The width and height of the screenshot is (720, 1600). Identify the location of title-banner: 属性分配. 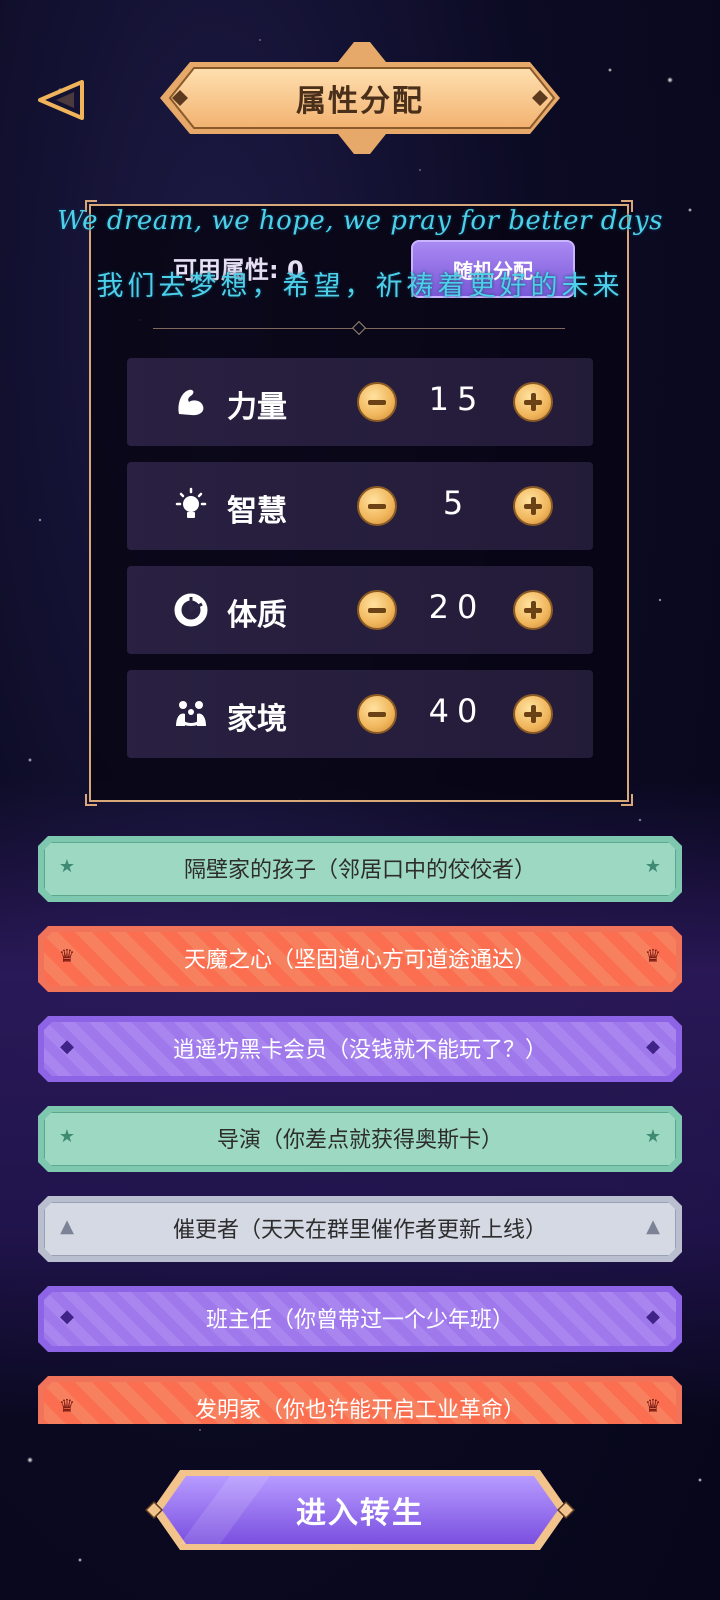
(360, 98).